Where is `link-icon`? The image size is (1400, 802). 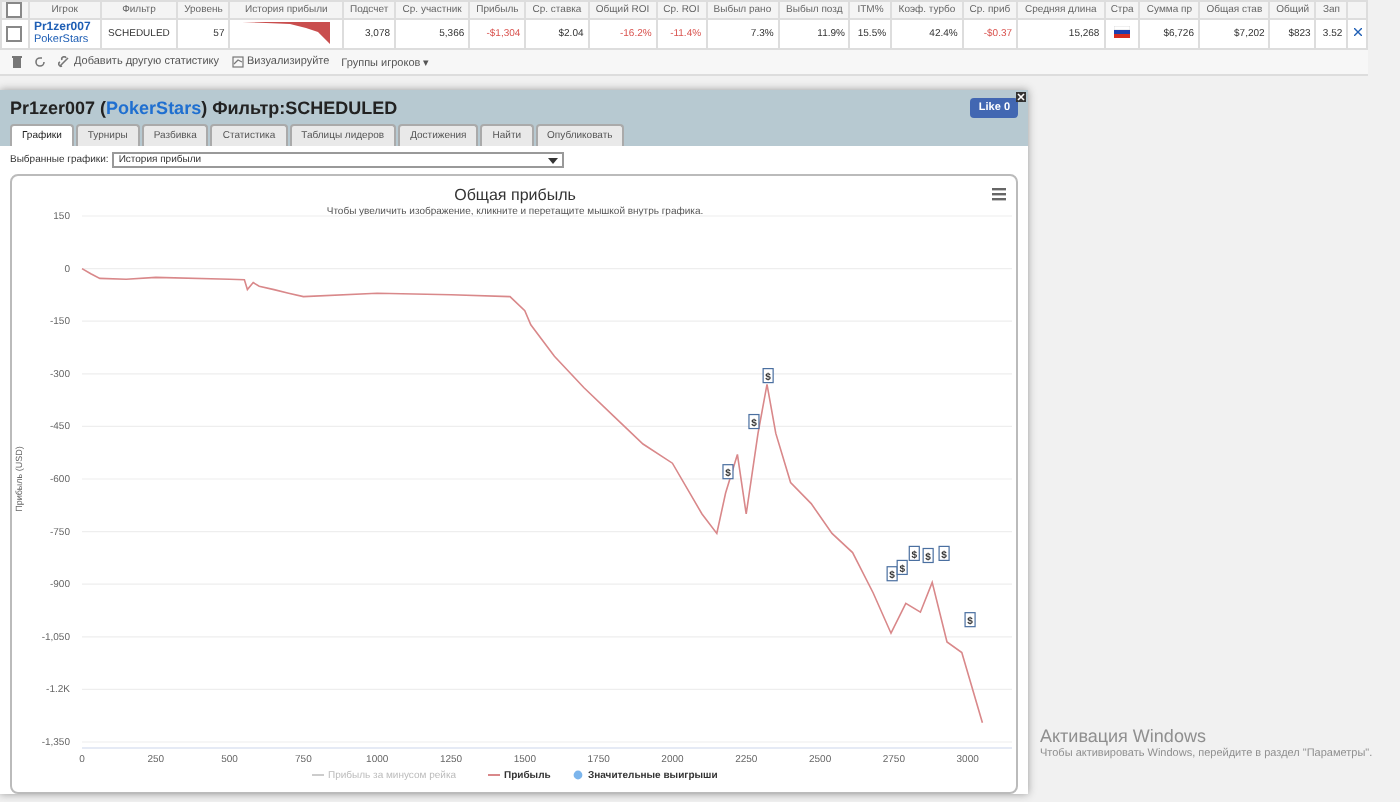
link-icon is located at coordinates (64, 62).